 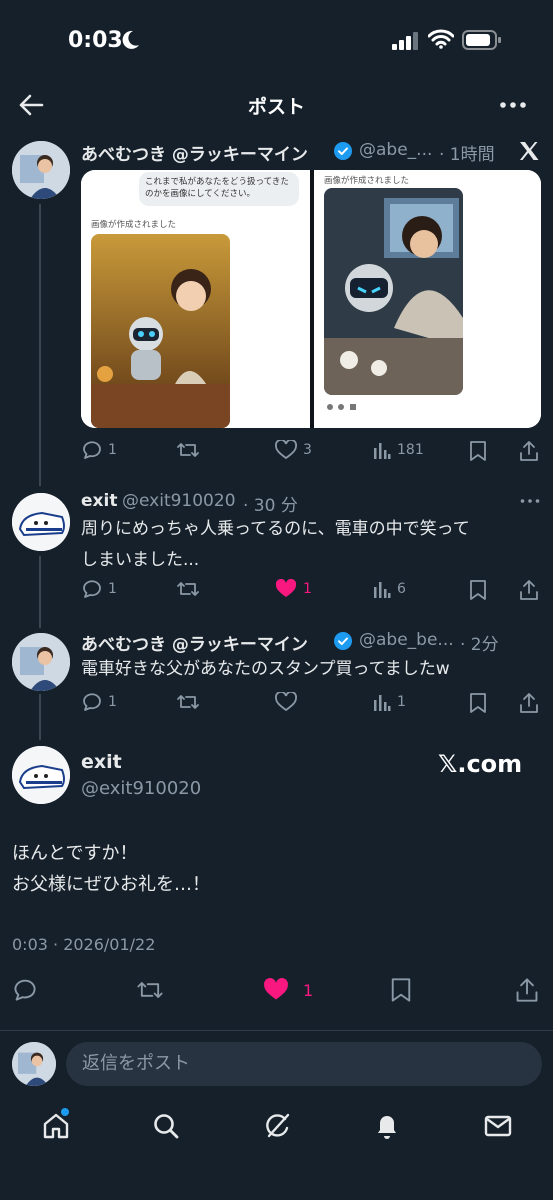 I want to click on views-button: 1, so click(x=389, y=702).